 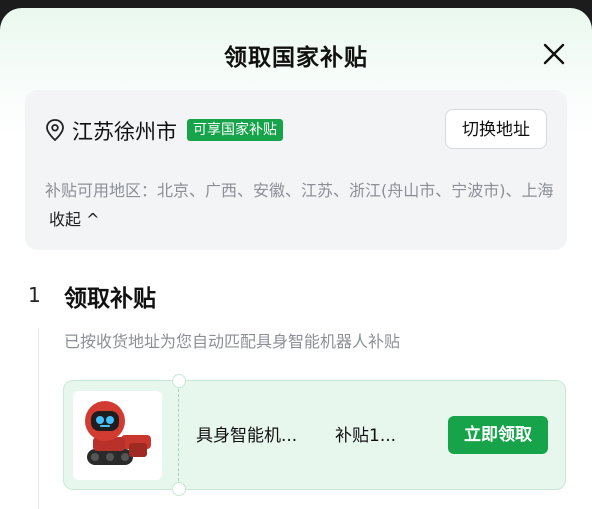 I want to click on coupon-divider, so click(x=178, y=435).